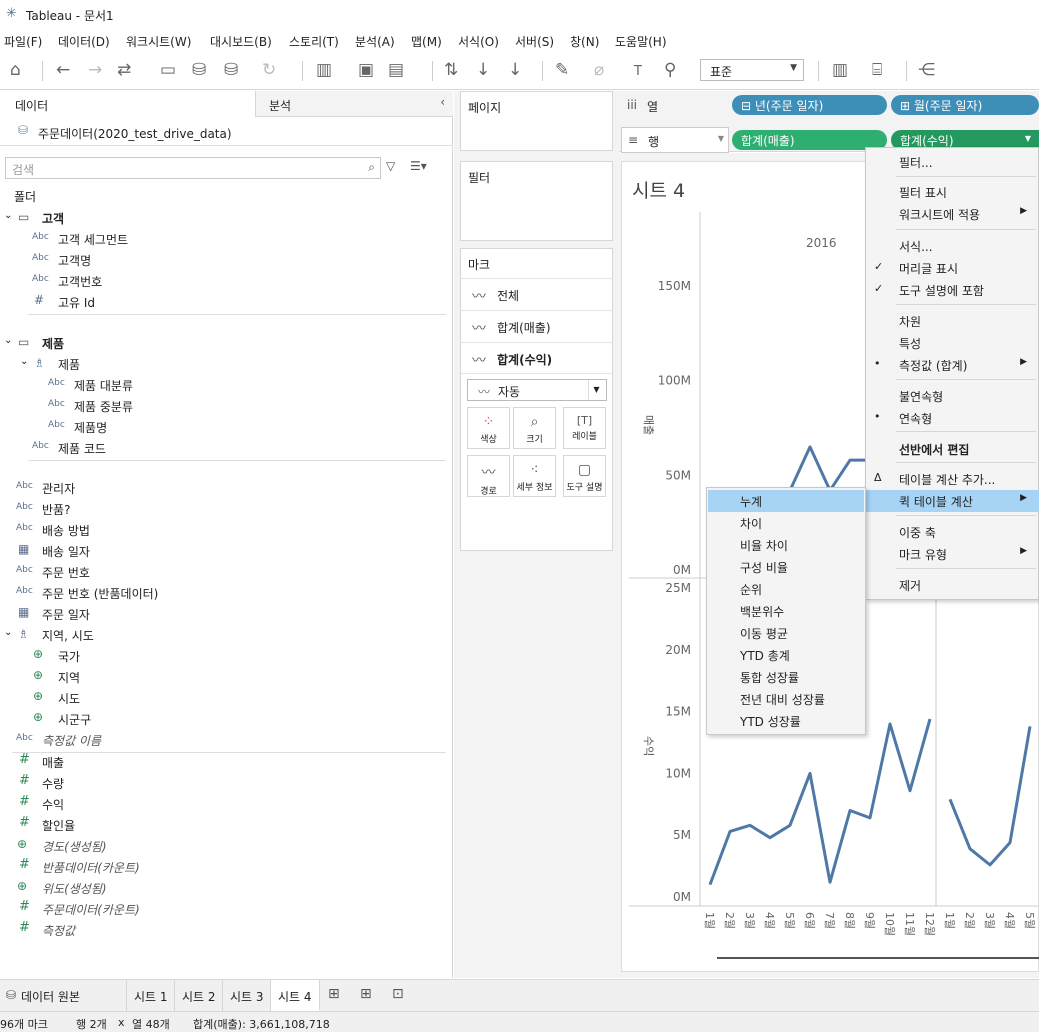  What do you see at coordinates (786, 655) in the screenshot?
I see `quick-calc-item: YTD 총계` at bounding box center [786, 655].